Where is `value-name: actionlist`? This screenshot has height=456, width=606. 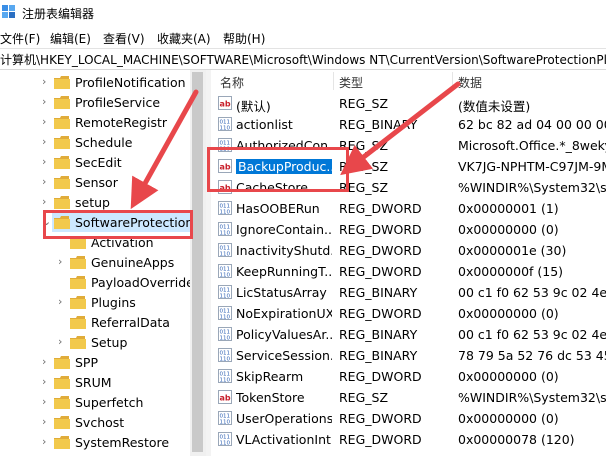 value-name: actionlist is located at coordinates (284, 124).